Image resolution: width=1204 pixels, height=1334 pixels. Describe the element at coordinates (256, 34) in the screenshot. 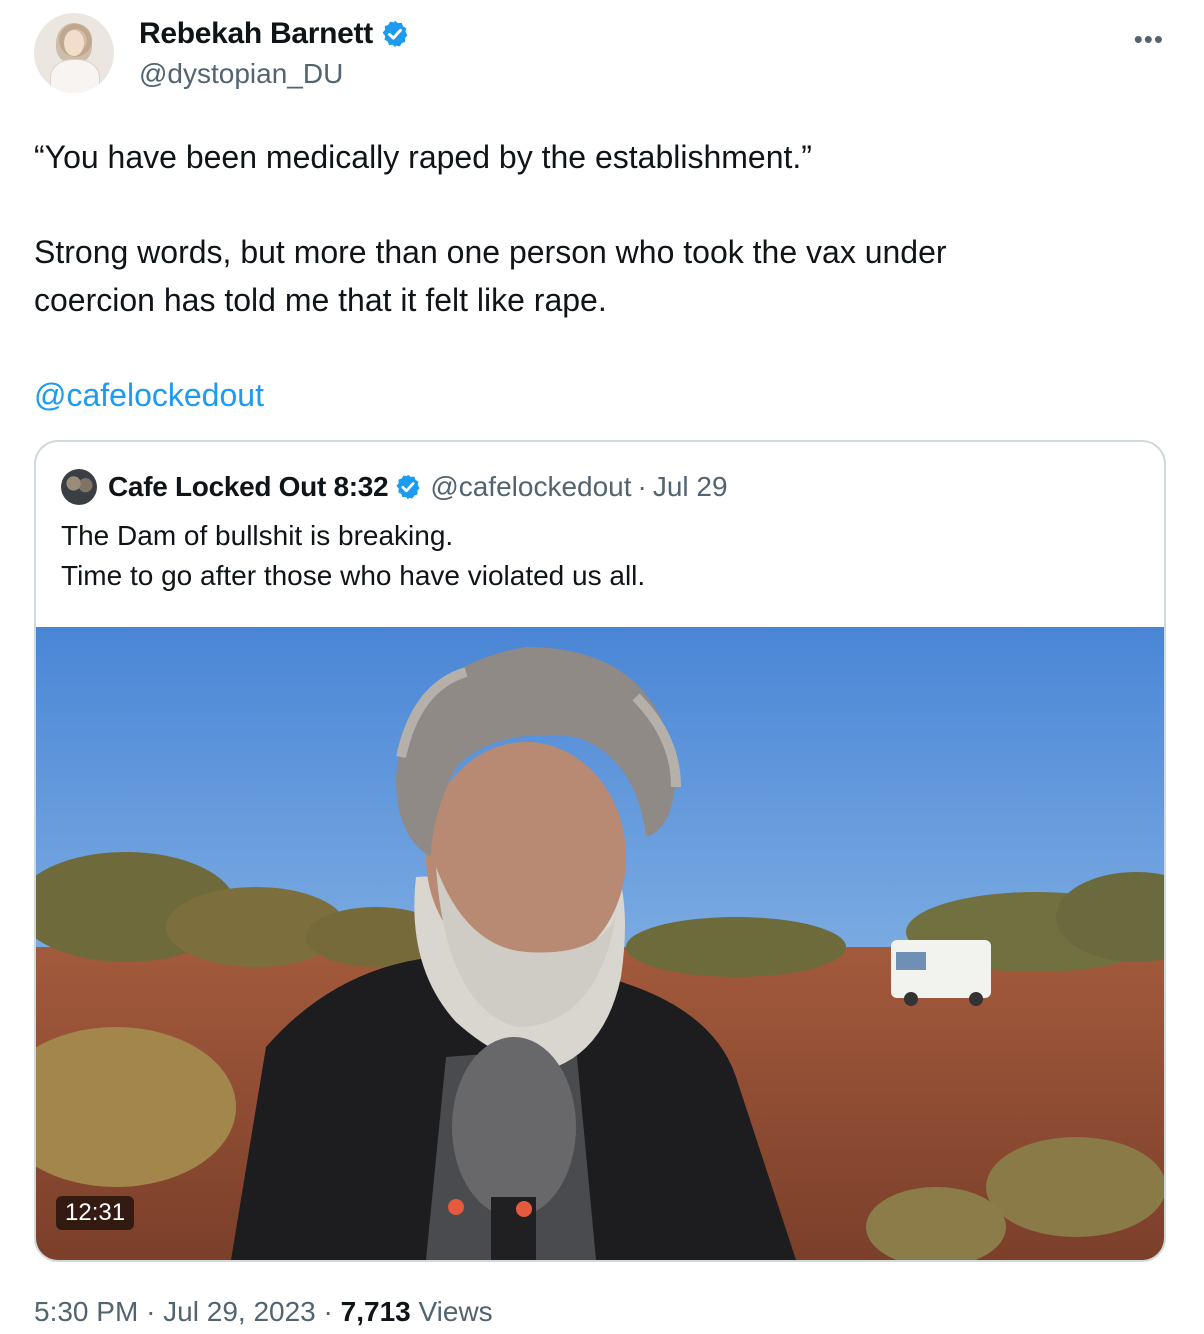

I see `author-name: Rebekah Barnett` at that location.